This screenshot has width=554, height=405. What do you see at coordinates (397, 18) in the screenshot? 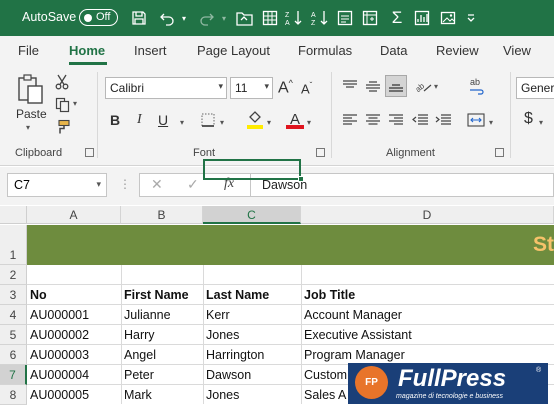
I see `autosum-icon: Σ` at bounding box center [397, 18].